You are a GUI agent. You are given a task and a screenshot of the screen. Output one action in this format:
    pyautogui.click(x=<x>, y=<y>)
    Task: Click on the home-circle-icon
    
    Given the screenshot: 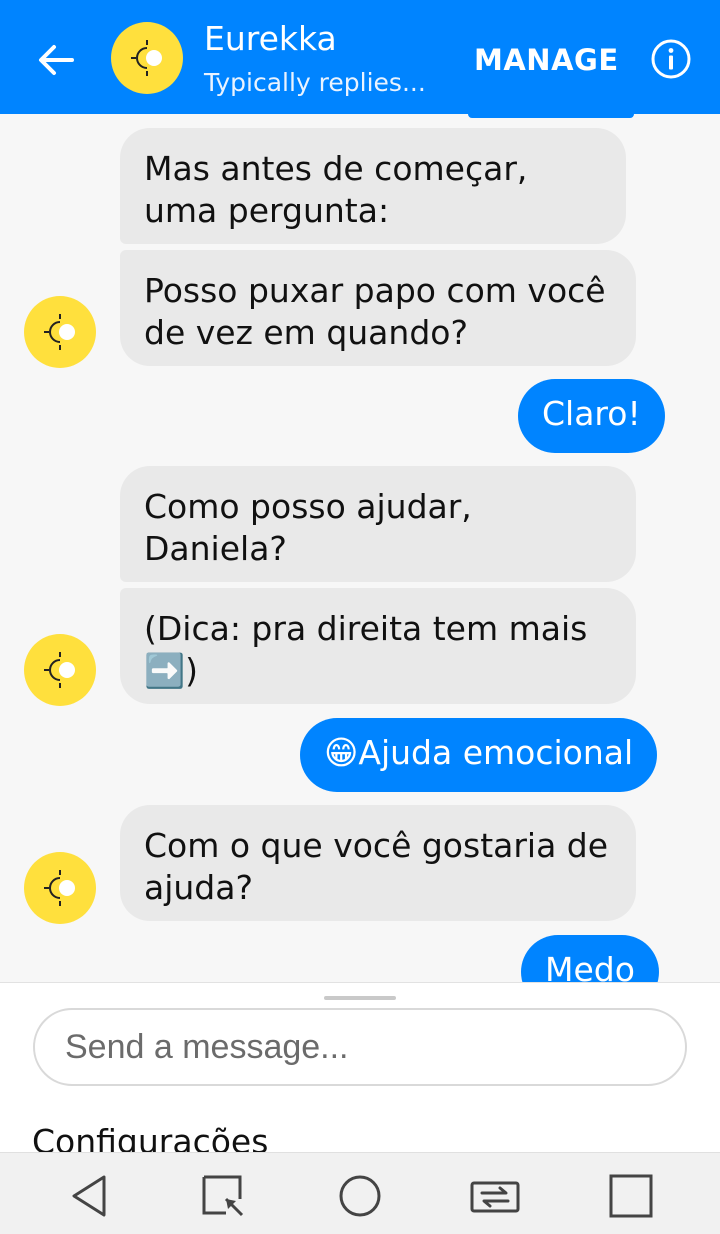 What is the action you would take?
    pyautogui.click(x=360, y=1196)
    